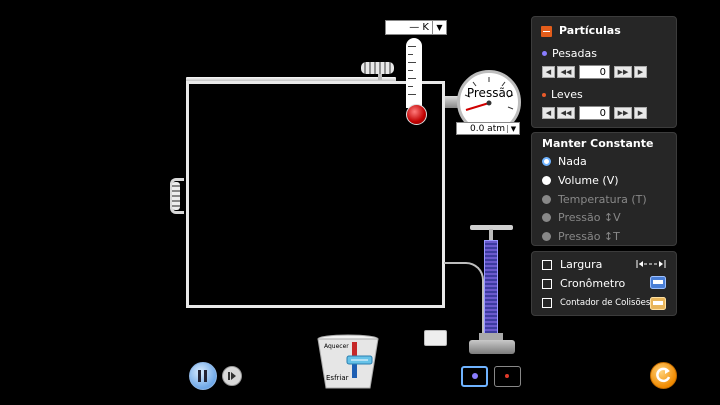  Describe the element at coordinates (419, 27) in the screenshot. I see `temperature-readout: — K` at that location.